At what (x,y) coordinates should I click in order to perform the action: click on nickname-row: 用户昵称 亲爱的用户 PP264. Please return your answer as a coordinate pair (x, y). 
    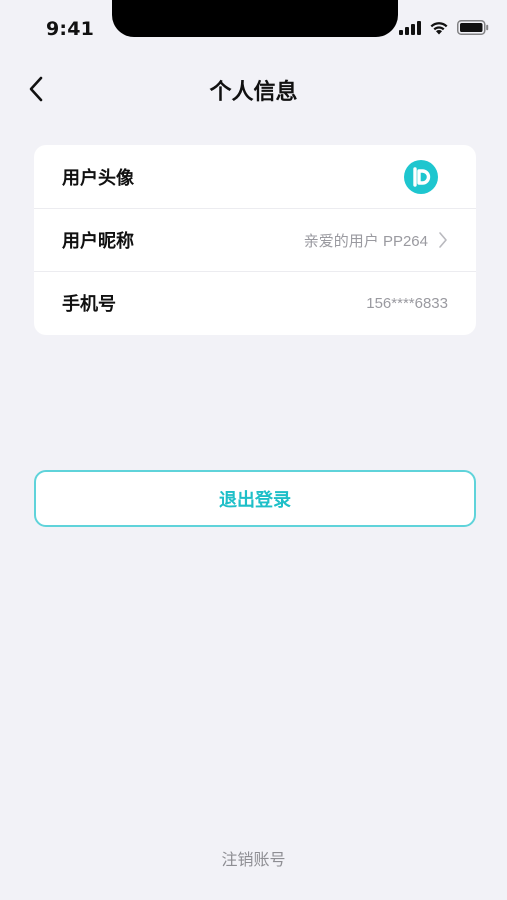
    Looking at the image, I should click on (255, 239).